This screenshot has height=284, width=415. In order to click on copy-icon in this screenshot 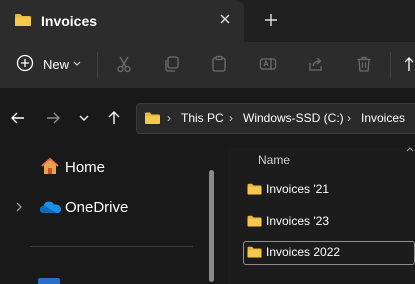, I will do `click(172, 64)`.